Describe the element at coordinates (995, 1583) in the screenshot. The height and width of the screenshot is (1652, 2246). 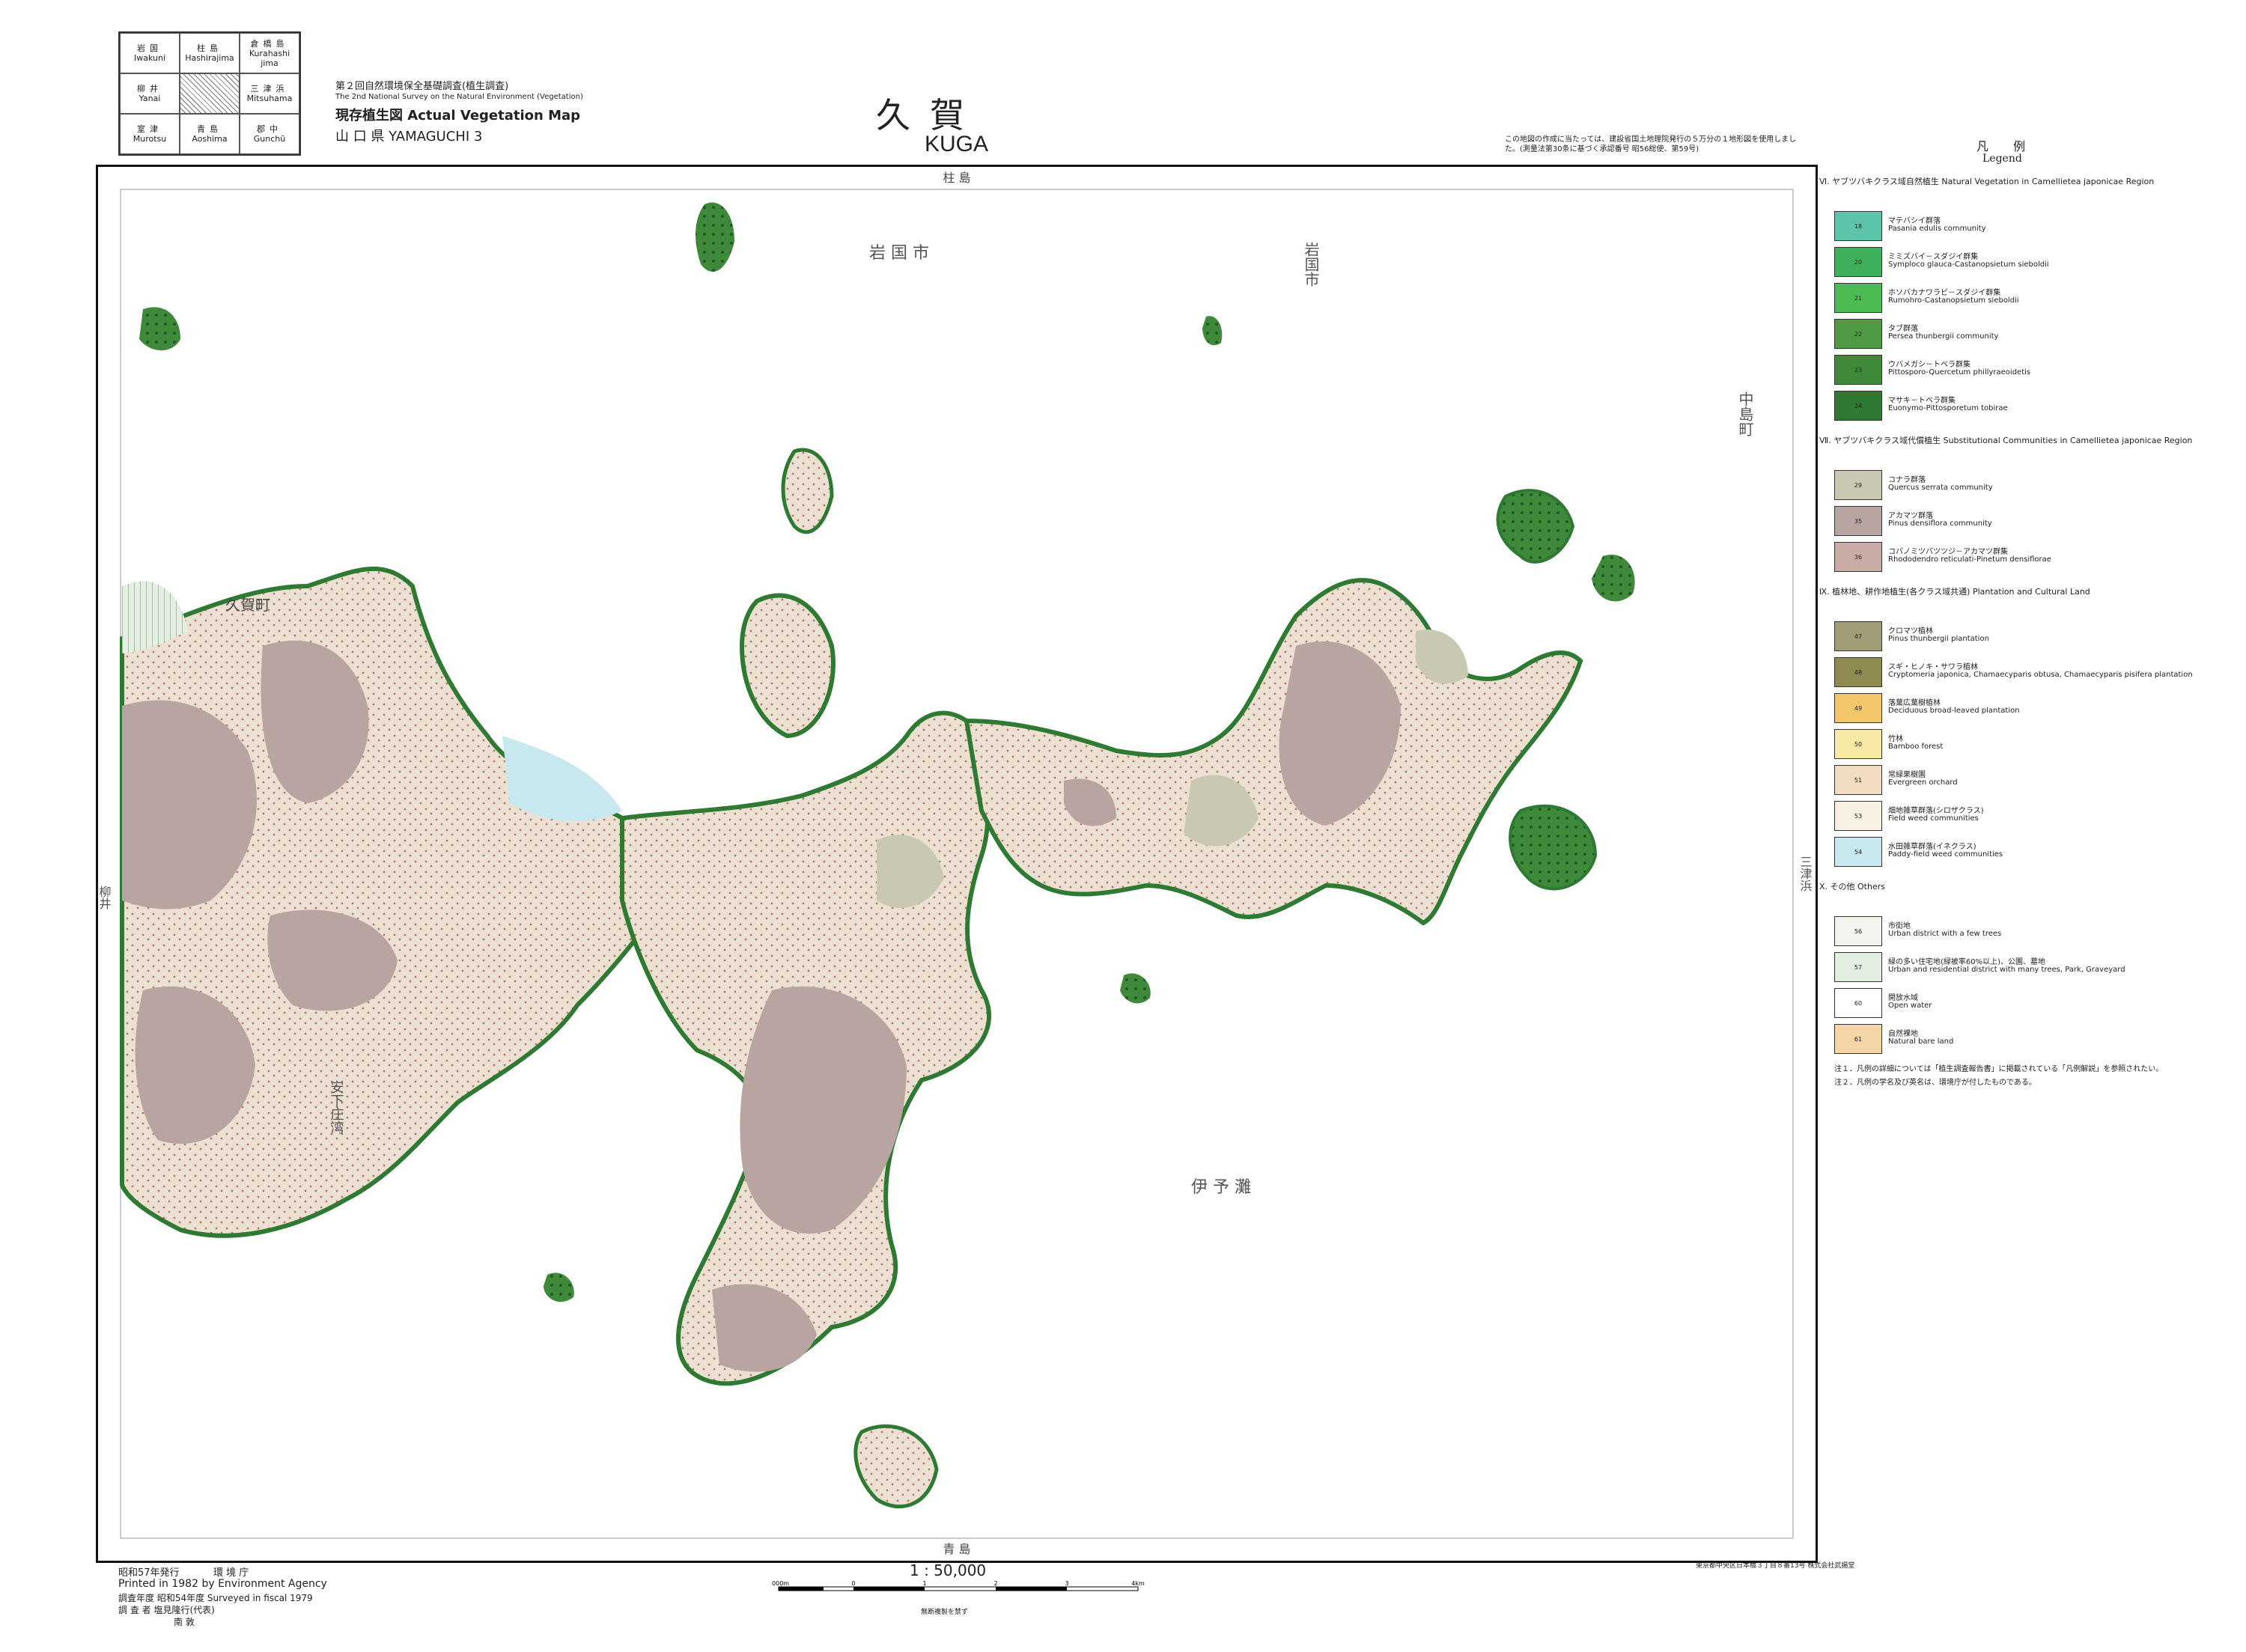
I see `scale-tick-label: 2` at that location.